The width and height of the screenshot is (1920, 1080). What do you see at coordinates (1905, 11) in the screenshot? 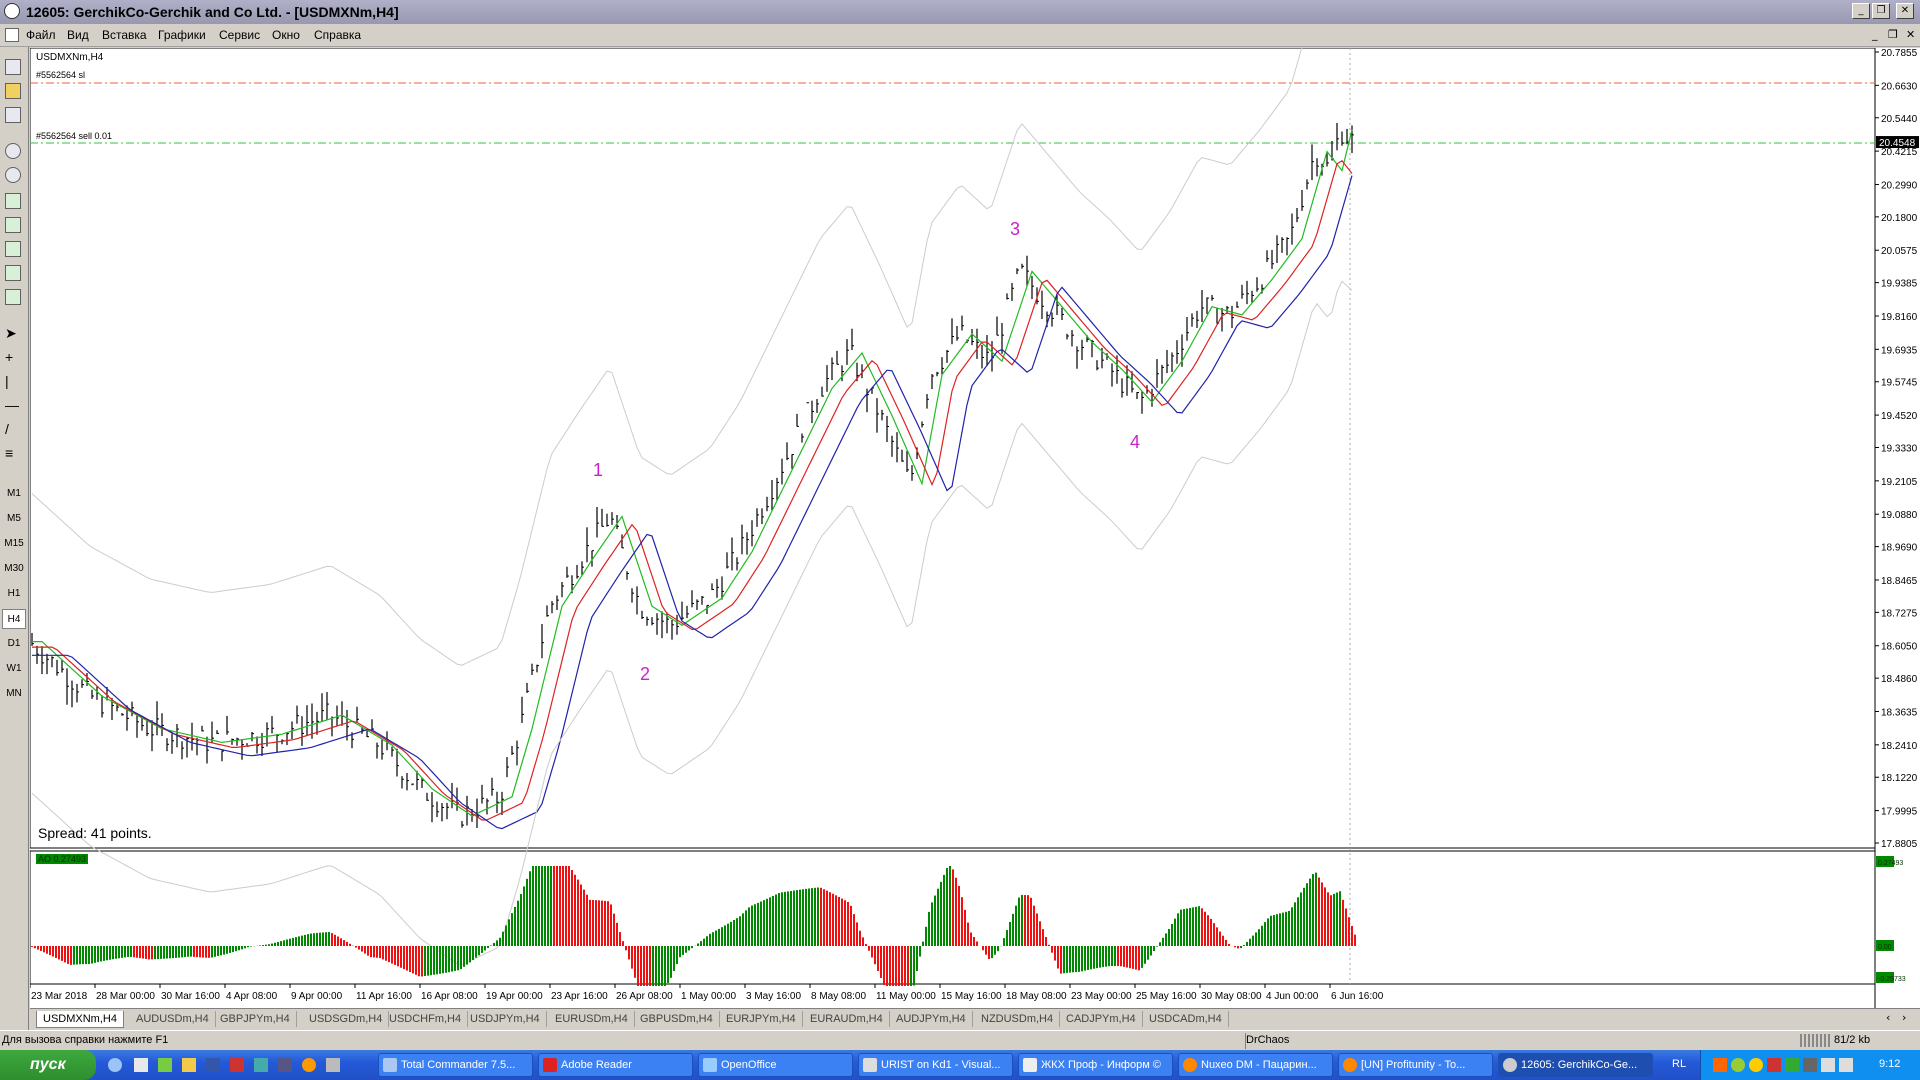
I see `close-button: ✕` at bounding box center [1905, 11].